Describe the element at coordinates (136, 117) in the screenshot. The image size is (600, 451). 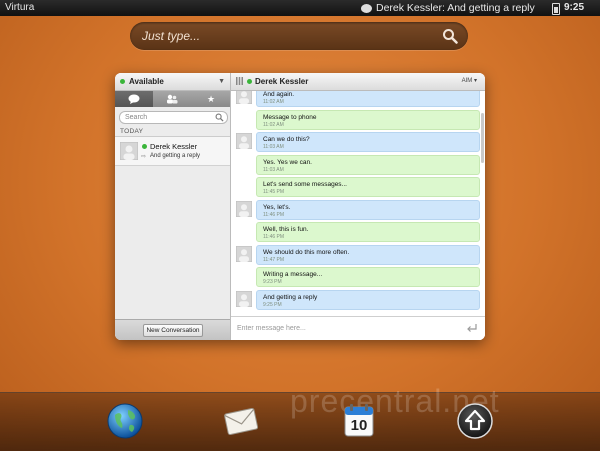
I see `buddy-search-placeholder: Search` at that location.